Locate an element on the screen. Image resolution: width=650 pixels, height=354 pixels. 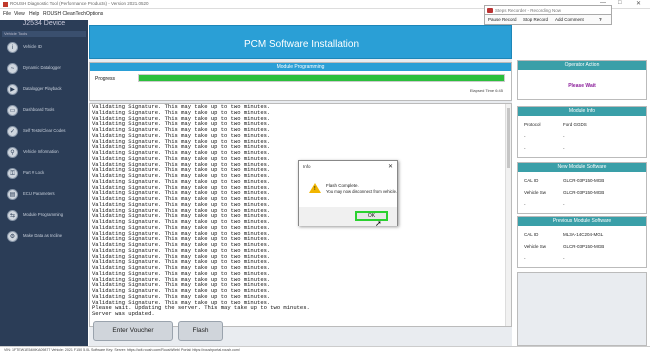
enter-voucher-button: Enter Voucher is located at coordinates (133, 331).